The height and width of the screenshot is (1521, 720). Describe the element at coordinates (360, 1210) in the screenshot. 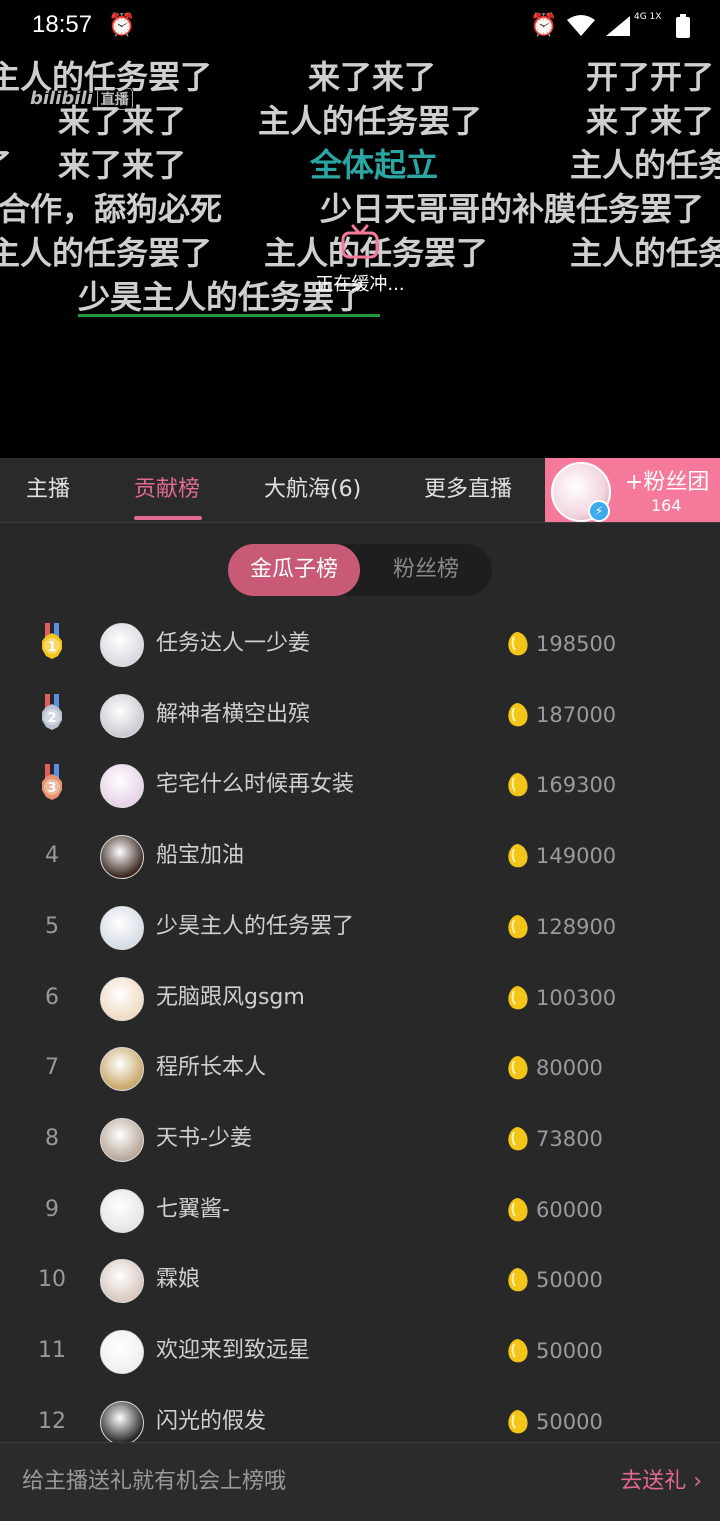

I see `ranking-row: 9 七翼酱- 60000` at that location.